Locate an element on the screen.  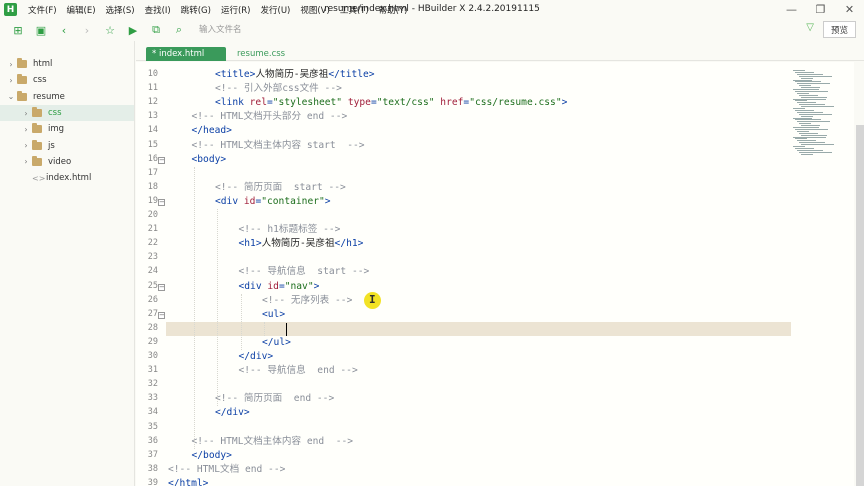
code-token: <!-- HTML文档主体内容 start --> is located at coordinates (278, 145).